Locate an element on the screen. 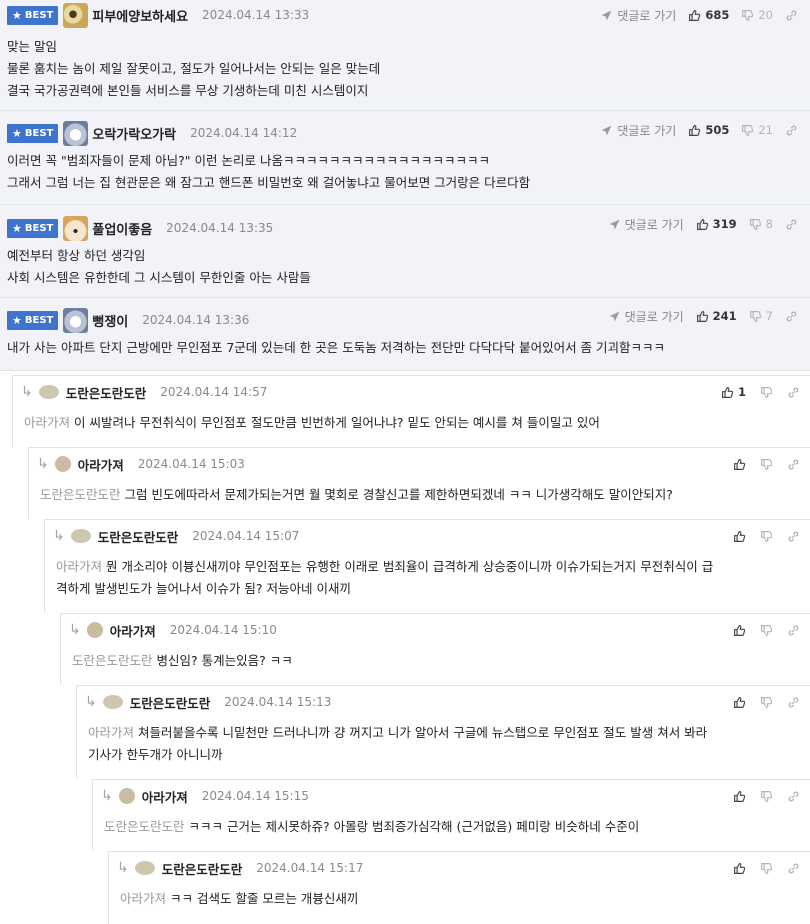 The width and height of the screenshot is (810, 924). comment-line: 도란은도란도란 병신임? 통계는있음? ㅋㅋ is located at coordinates (182, 660).